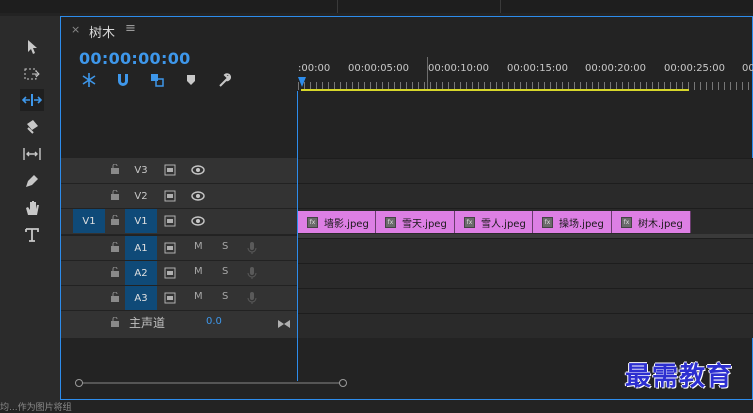 The width and height of the screenshot is (753, 413). I want to click on track-header-v3: V3, so click(179, 170).